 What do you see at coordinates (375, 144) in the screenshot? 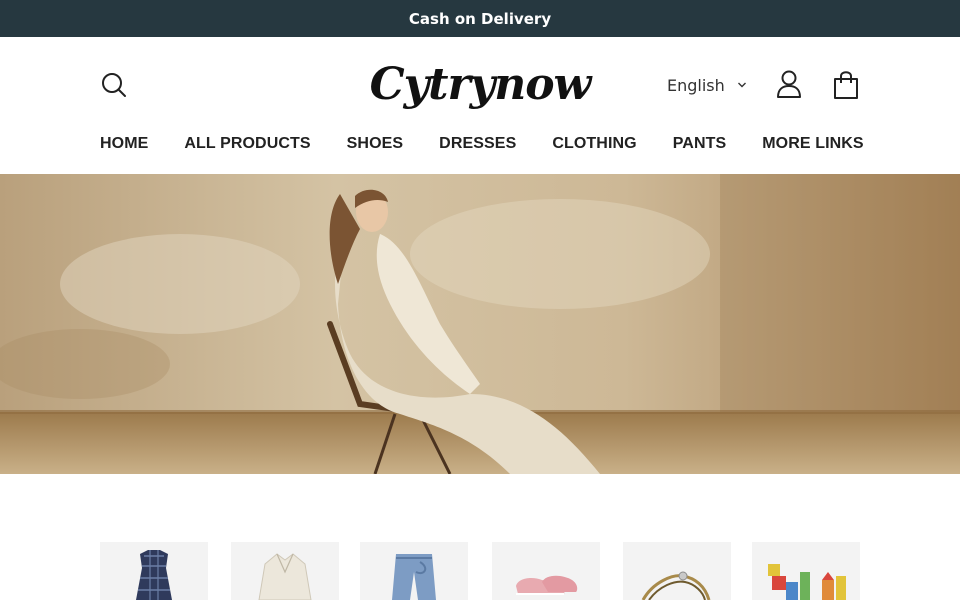
I see `nav-shoes: SHOES` at bounding box center [375, 144].